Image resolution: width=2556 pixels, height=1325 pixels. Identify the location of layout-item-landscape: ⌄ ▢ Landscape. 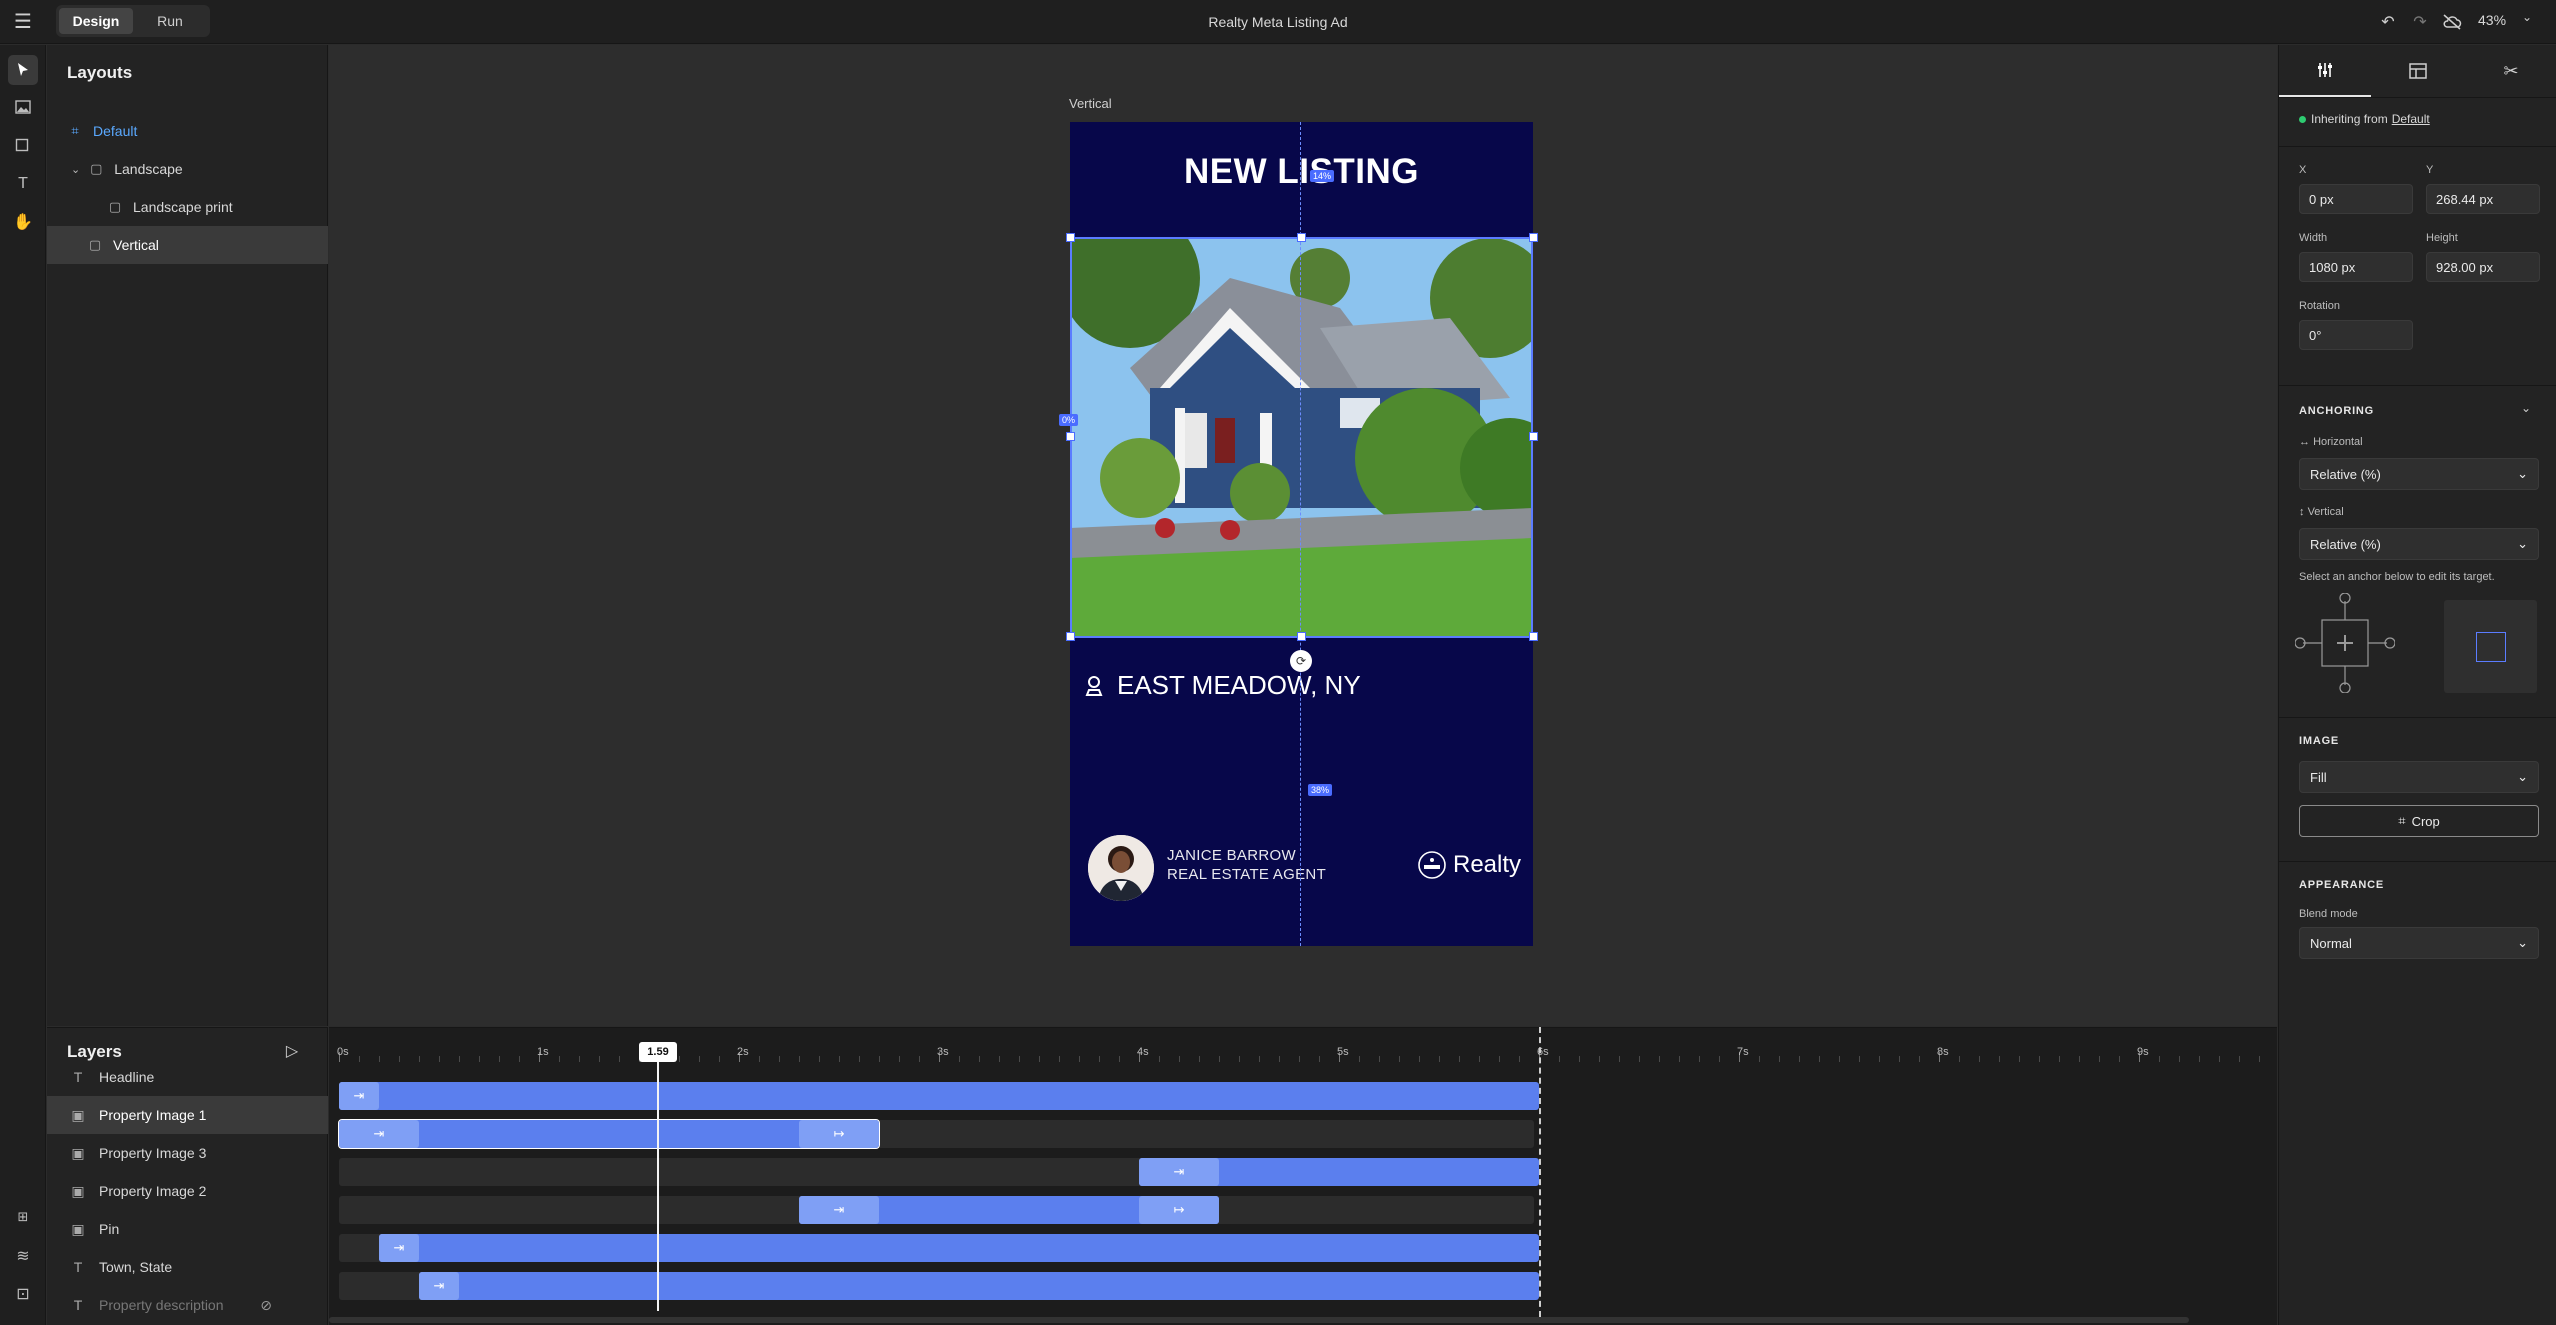
(187, 169).